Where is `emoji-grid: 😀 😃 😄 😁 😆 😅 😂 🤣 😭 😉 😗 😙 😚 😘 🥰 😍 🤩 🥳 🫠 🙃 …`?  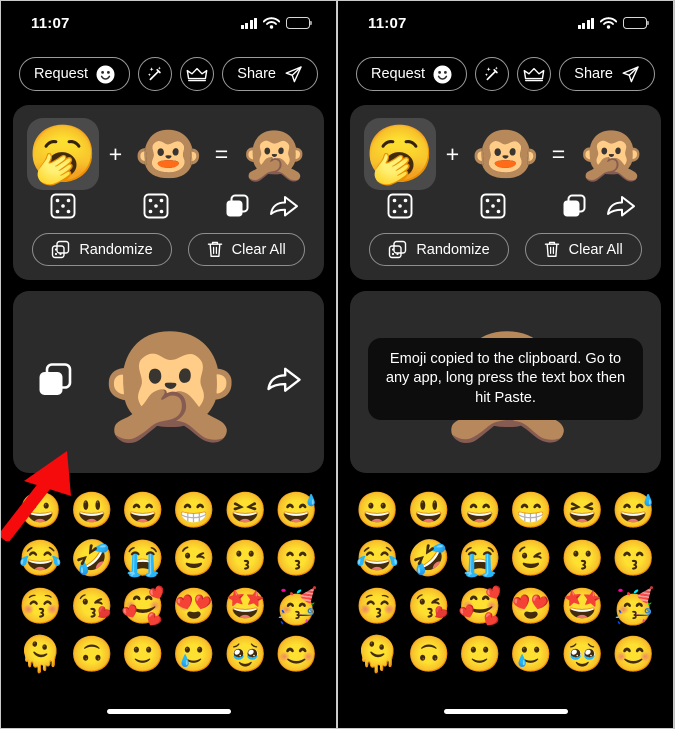 emoji-grid: 😀 😃 😄 😁 😆 😅 😂 🤣 😭 😉 😗 😙 😚 😘 🥰 😍 🤩 🥳 🫠 🙃 … is located at coordinates (505, 580).